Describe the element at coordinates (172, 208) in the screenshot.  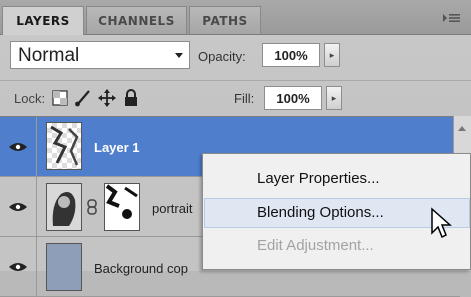
I see `layer-name: portrait` at that location.